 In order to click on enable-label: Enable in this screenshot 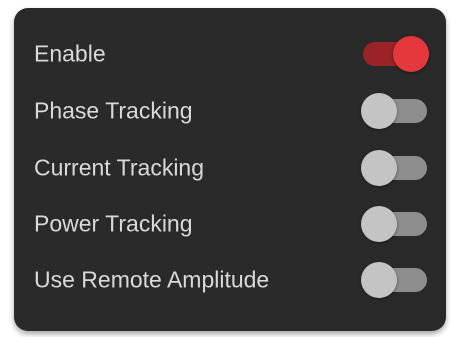, I will do `click(70, 53)`.